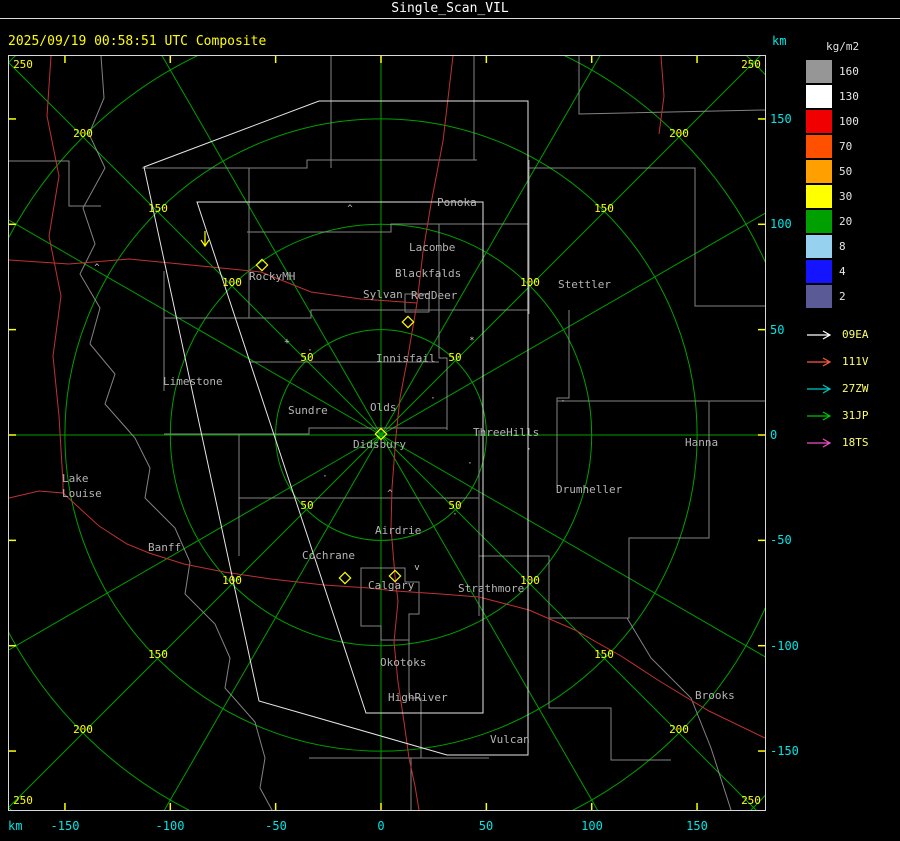 The image size is (900, 841). What do you see at coordinates (406, 358) in the screenshot?
I see `city-label: Innisfail` at bounding box center [406, 358].